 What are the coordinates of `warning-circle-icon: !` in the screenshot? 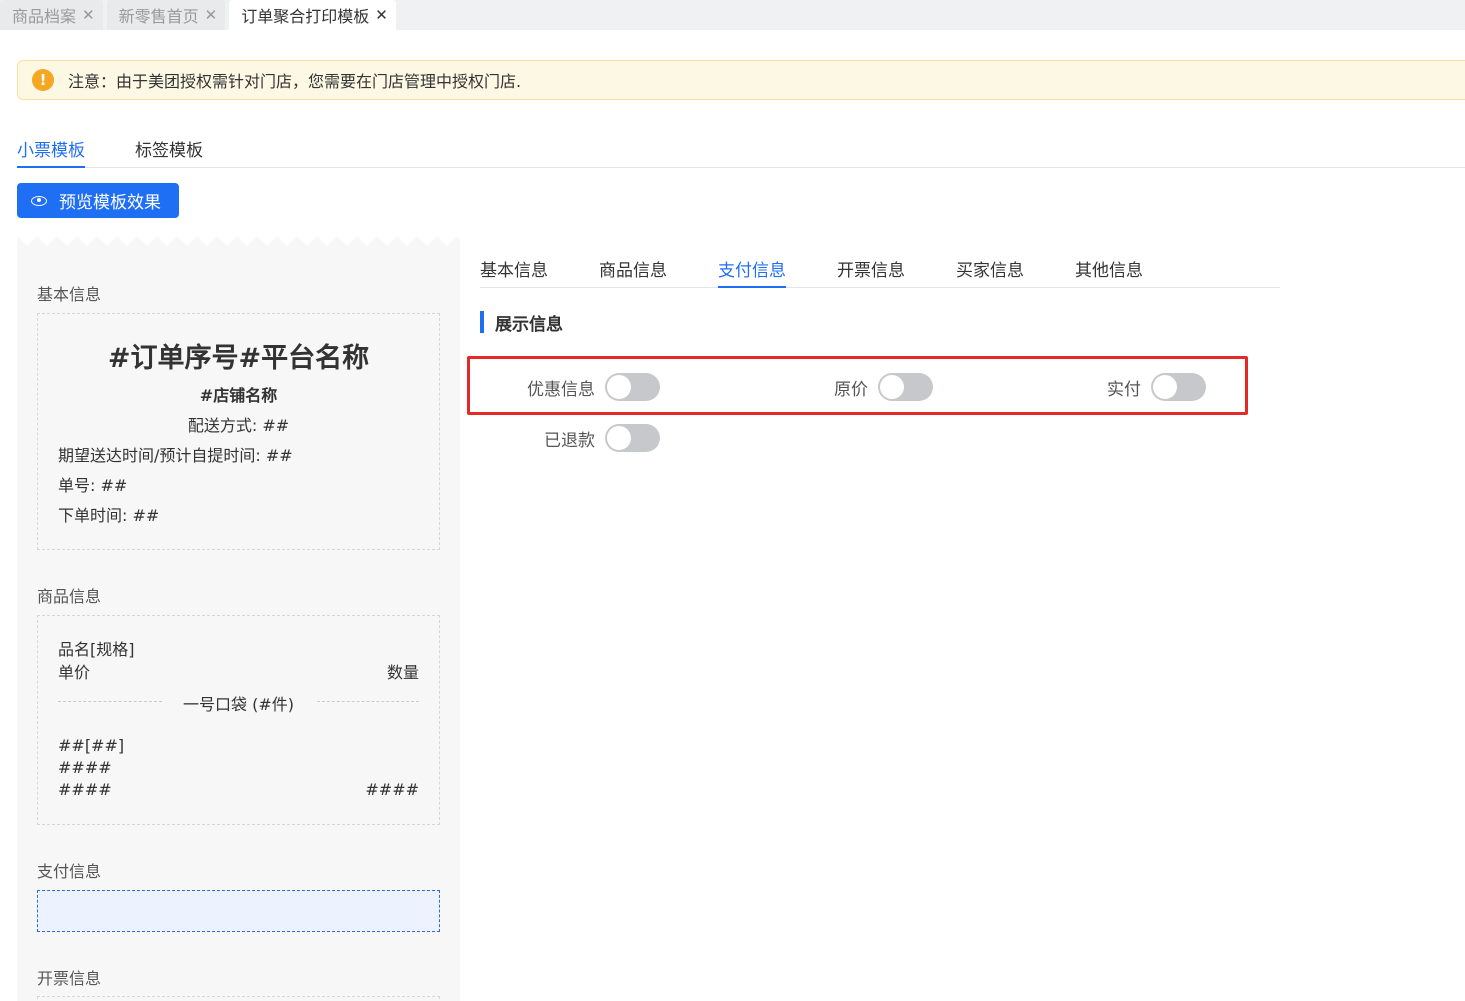 It's located at (43, 80).